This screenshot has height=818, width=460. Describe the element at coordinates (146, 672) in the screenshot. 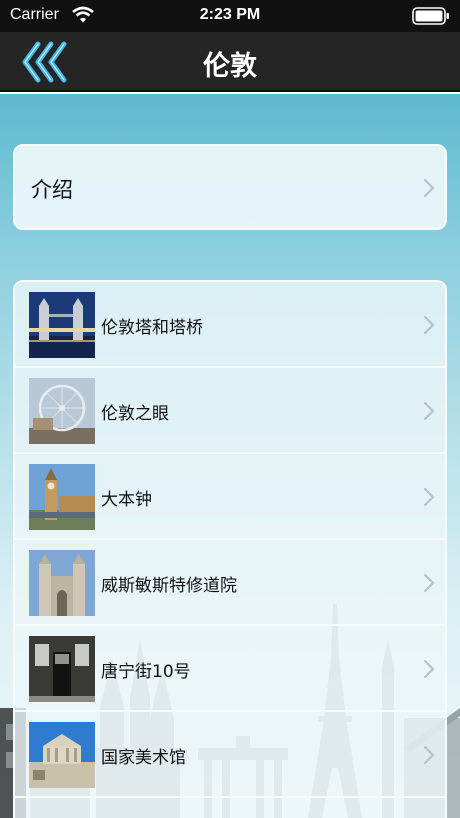

I see `place-label: 唐宁街10号` at that location.